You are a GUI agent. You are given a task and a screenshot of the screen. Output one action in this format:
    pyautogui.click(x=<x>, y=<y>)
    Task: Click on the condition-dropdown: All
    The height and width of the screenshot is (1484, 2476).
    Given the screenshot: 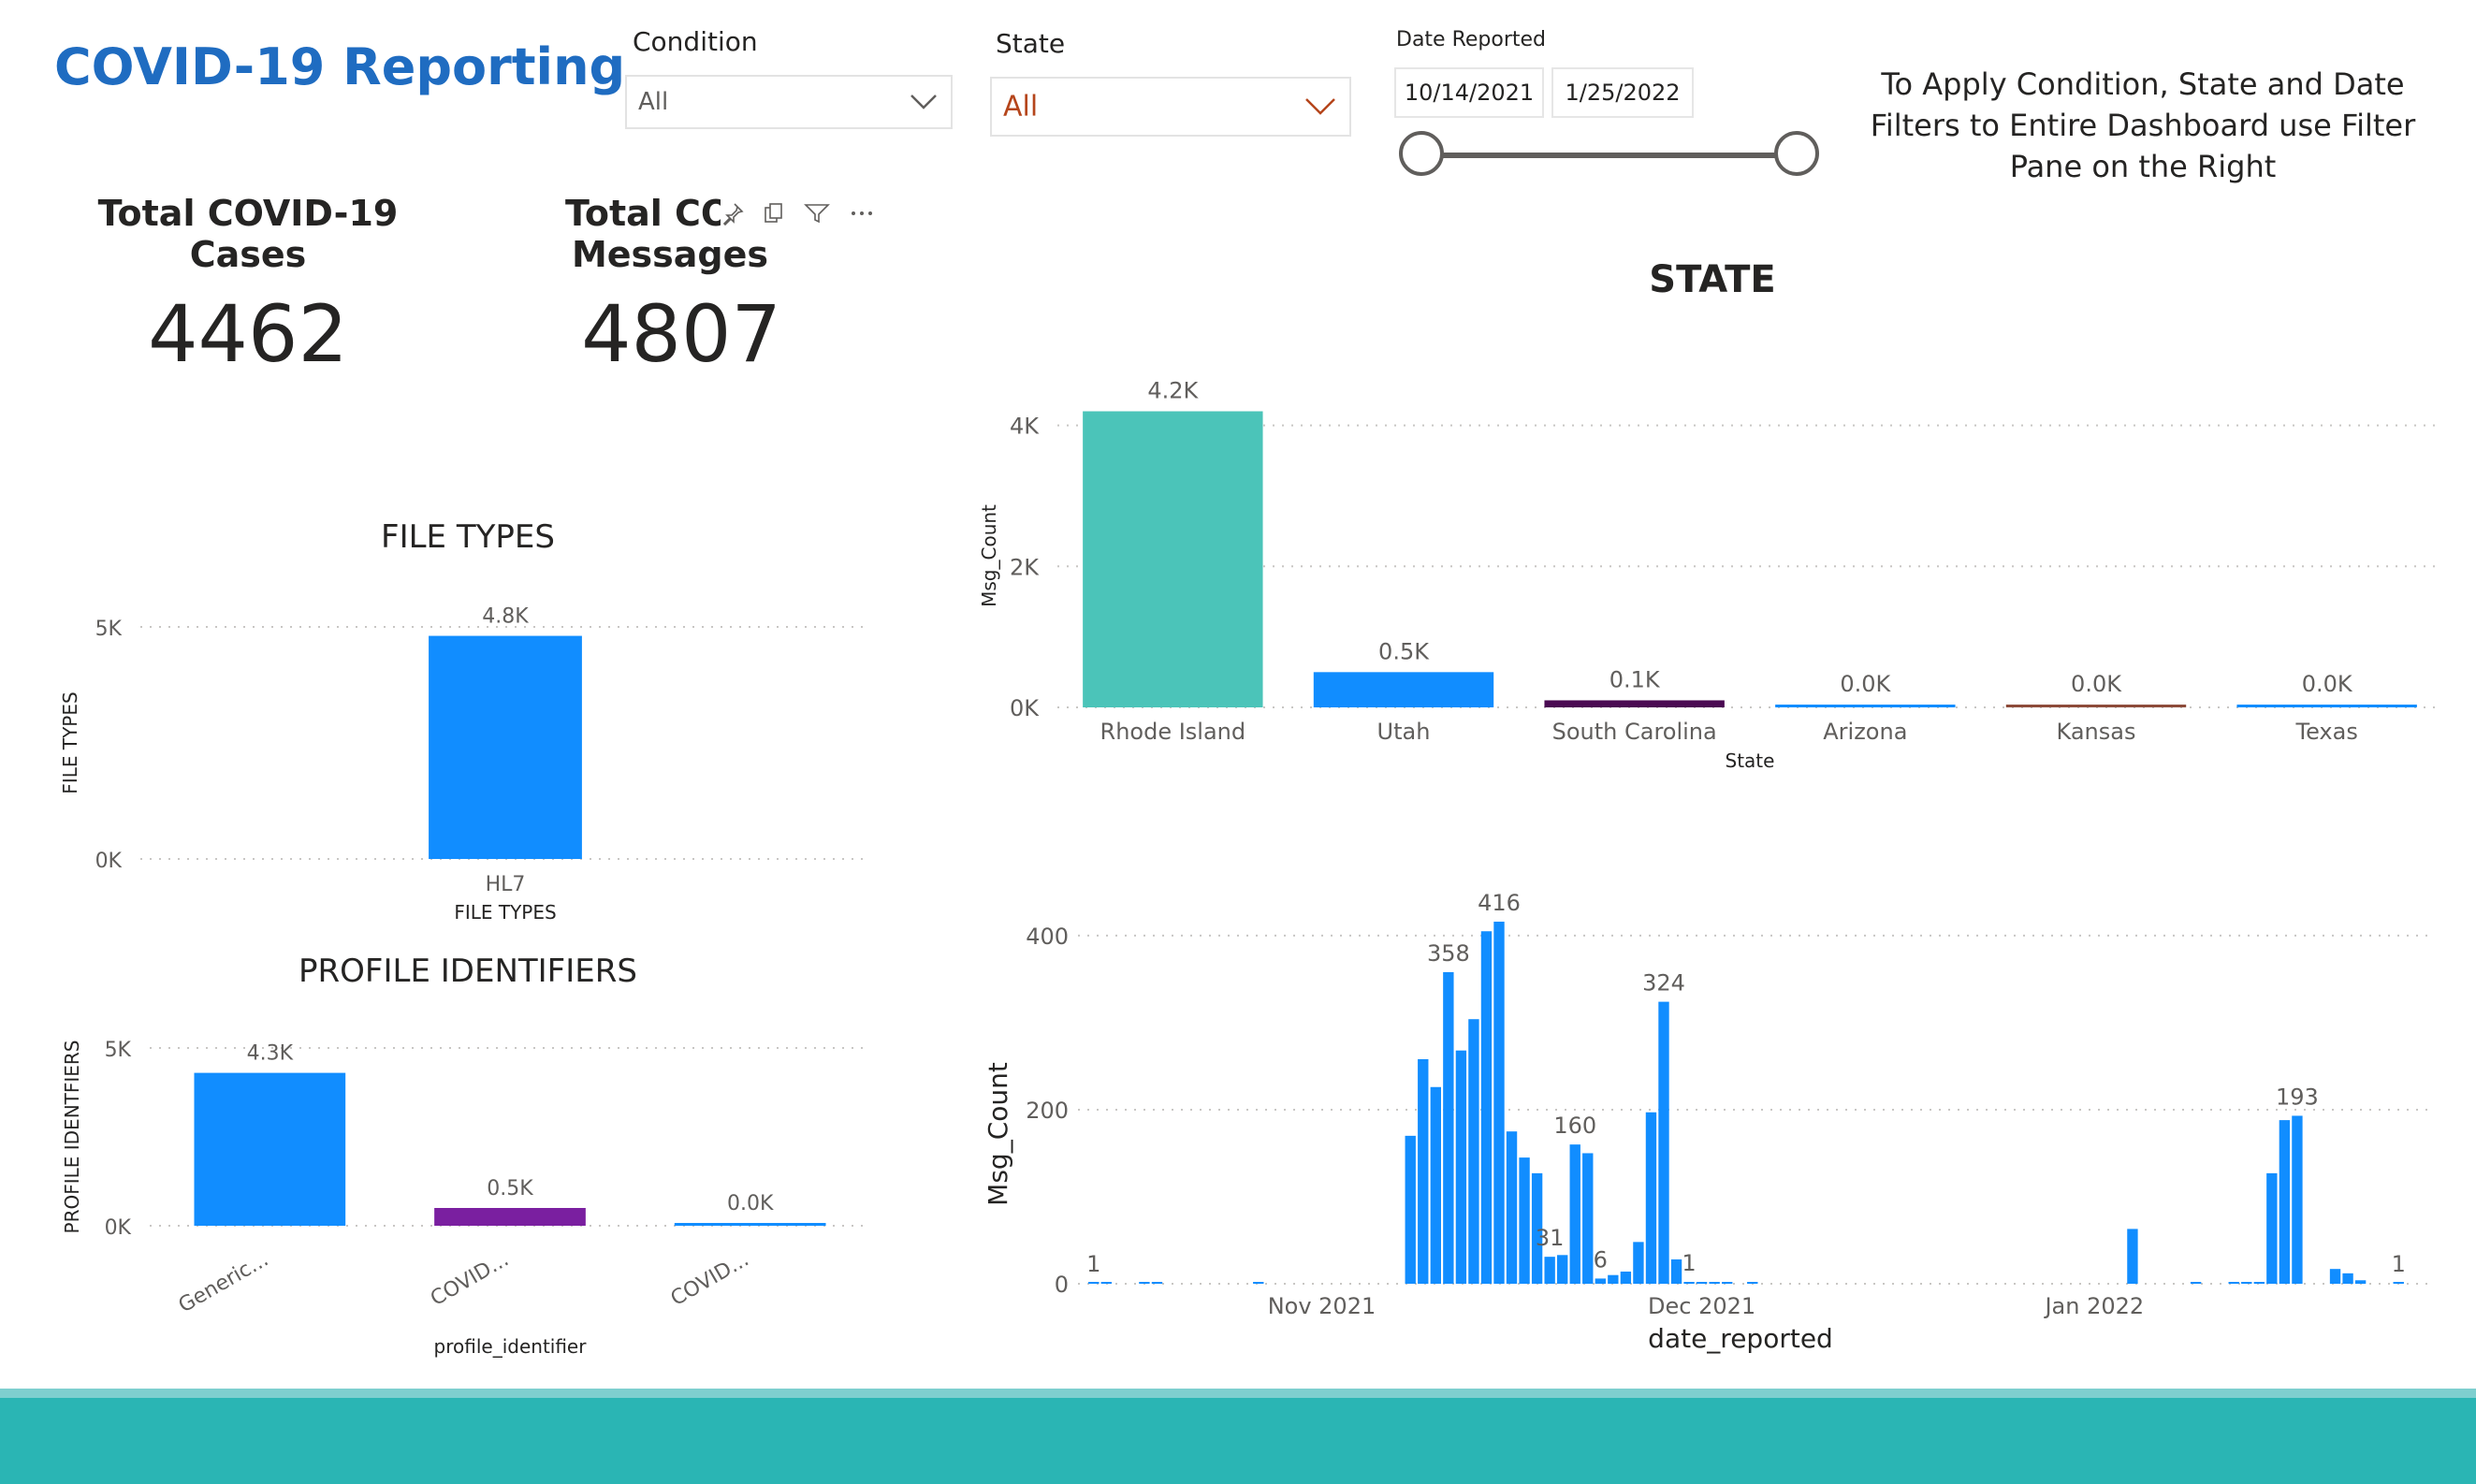 What is the action you would take?
    pyautogui.click(x=789, y=102)
    